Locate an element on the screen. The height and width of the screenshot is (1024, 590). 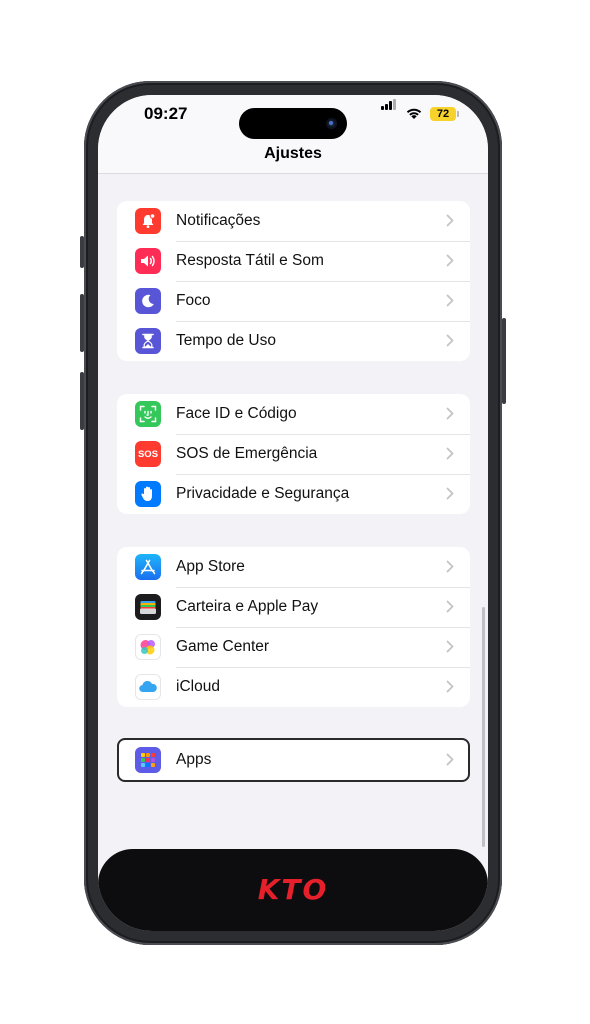
settings-group-4: Apps is located at coordinates (293, 760).